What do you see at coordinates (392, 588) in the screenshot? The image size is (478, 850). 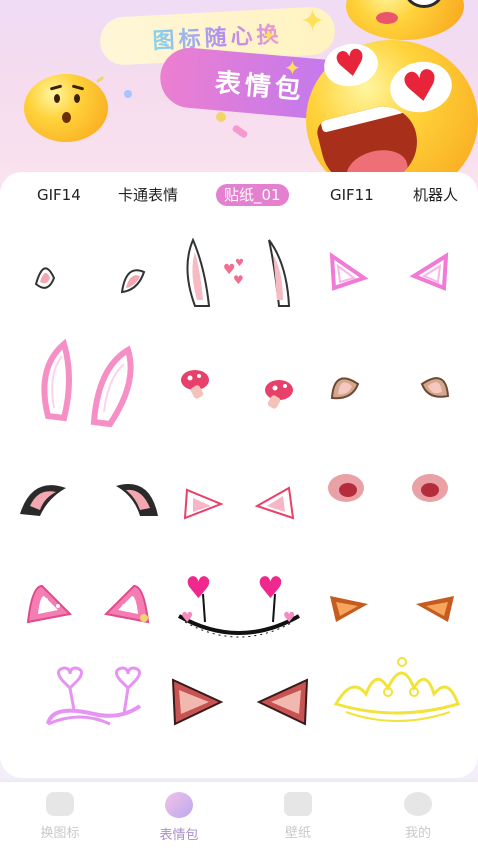 I see `sticker-orange-fox-ears` at bounding box center [392, 588].